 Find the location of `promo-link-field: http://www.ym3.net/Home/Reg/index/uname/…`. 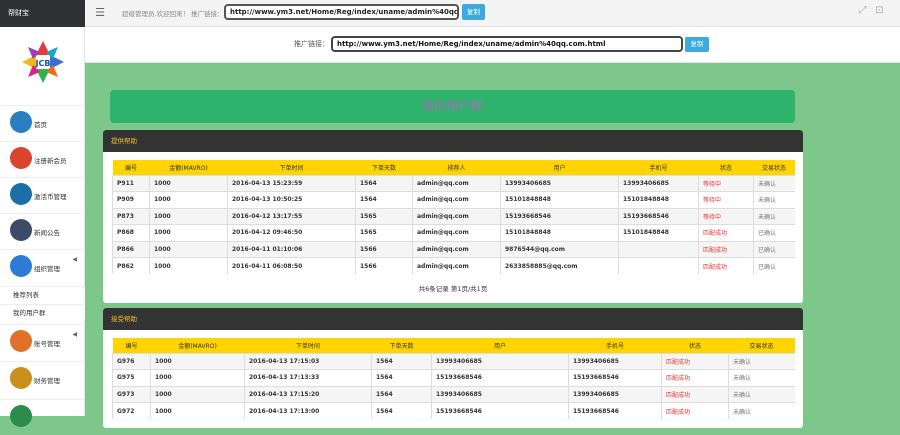

promo-link-field: http://www.ym3.net/Home/Reg/index/uname/… is located at coordinates (507, 44).